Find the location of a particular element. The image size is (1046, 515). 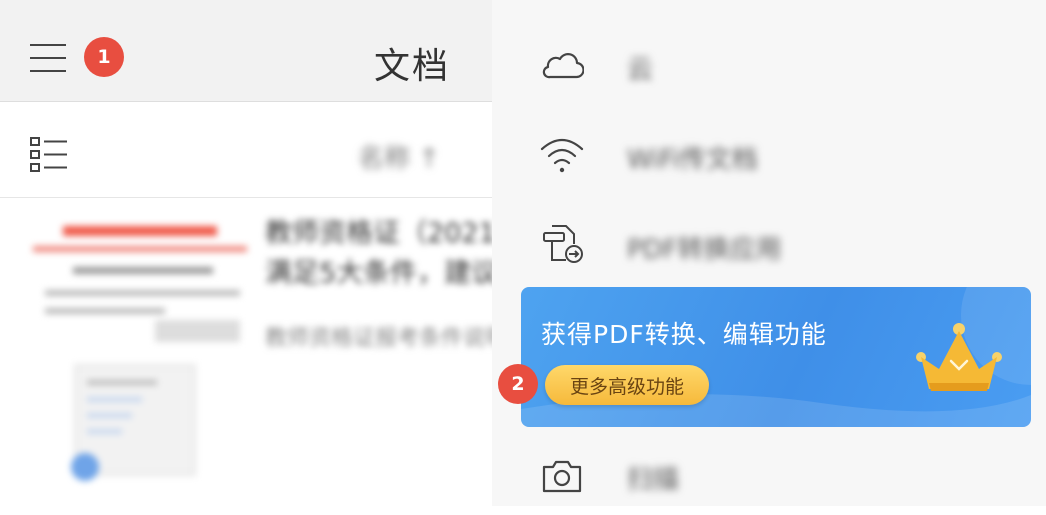

drawer-item-wifi: WiFi传文档 is located at coordinates (769, 155).